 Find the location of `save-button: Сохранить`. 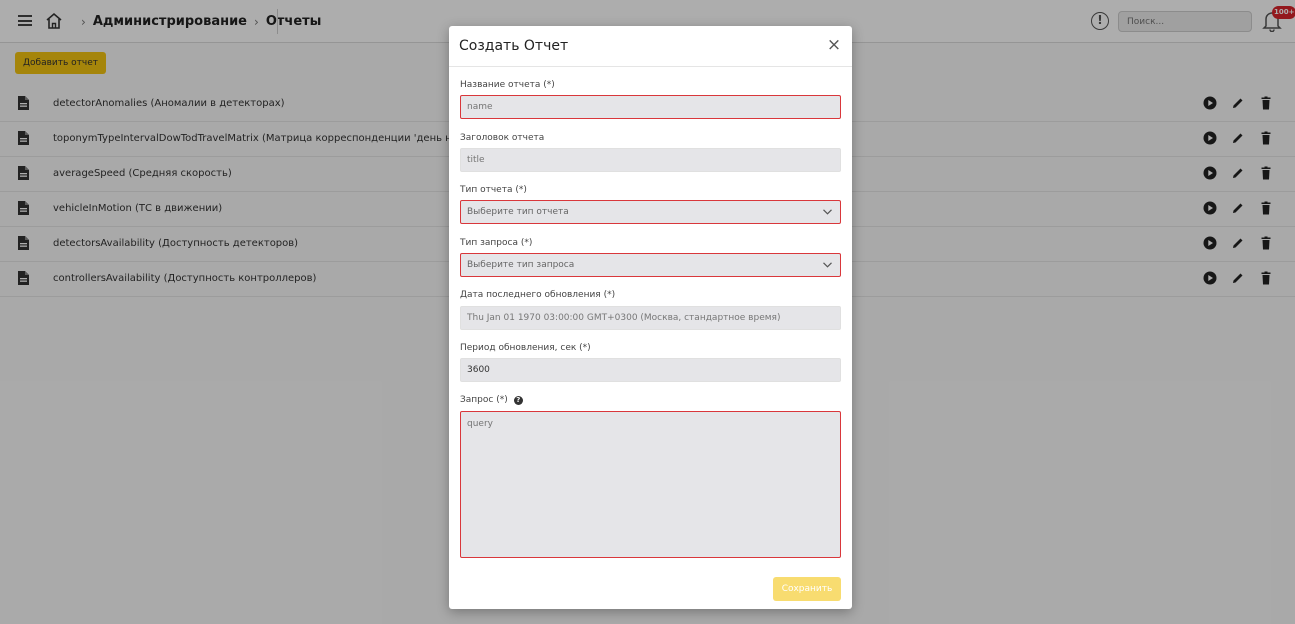

save-button: Сохранить is located at coordinates (807, 589).